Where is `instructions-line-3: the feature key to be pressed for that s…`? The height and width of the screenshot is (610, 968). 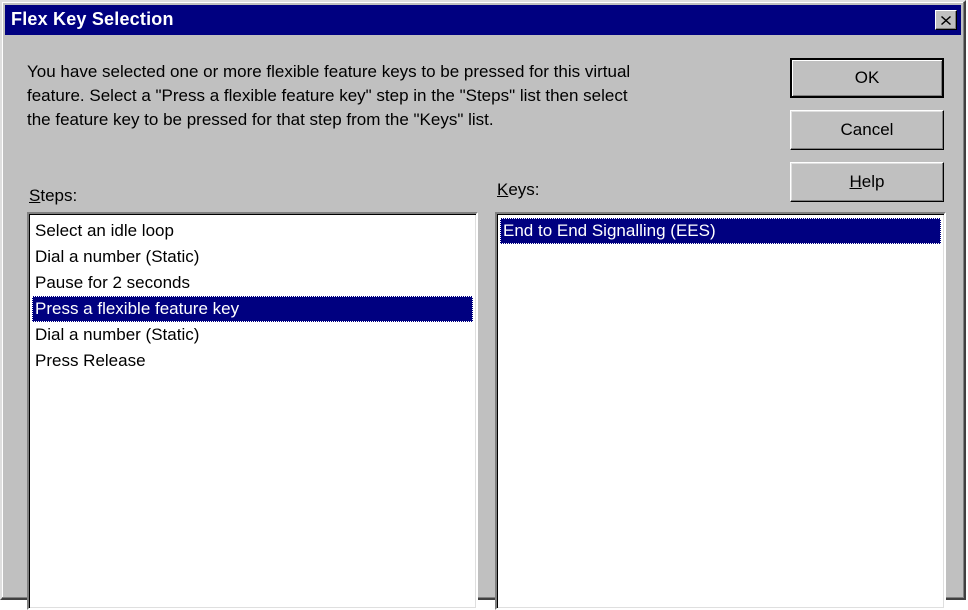 instructions-line-3: the feature key to be pressed for that s… is located at coordinates (260, 119).